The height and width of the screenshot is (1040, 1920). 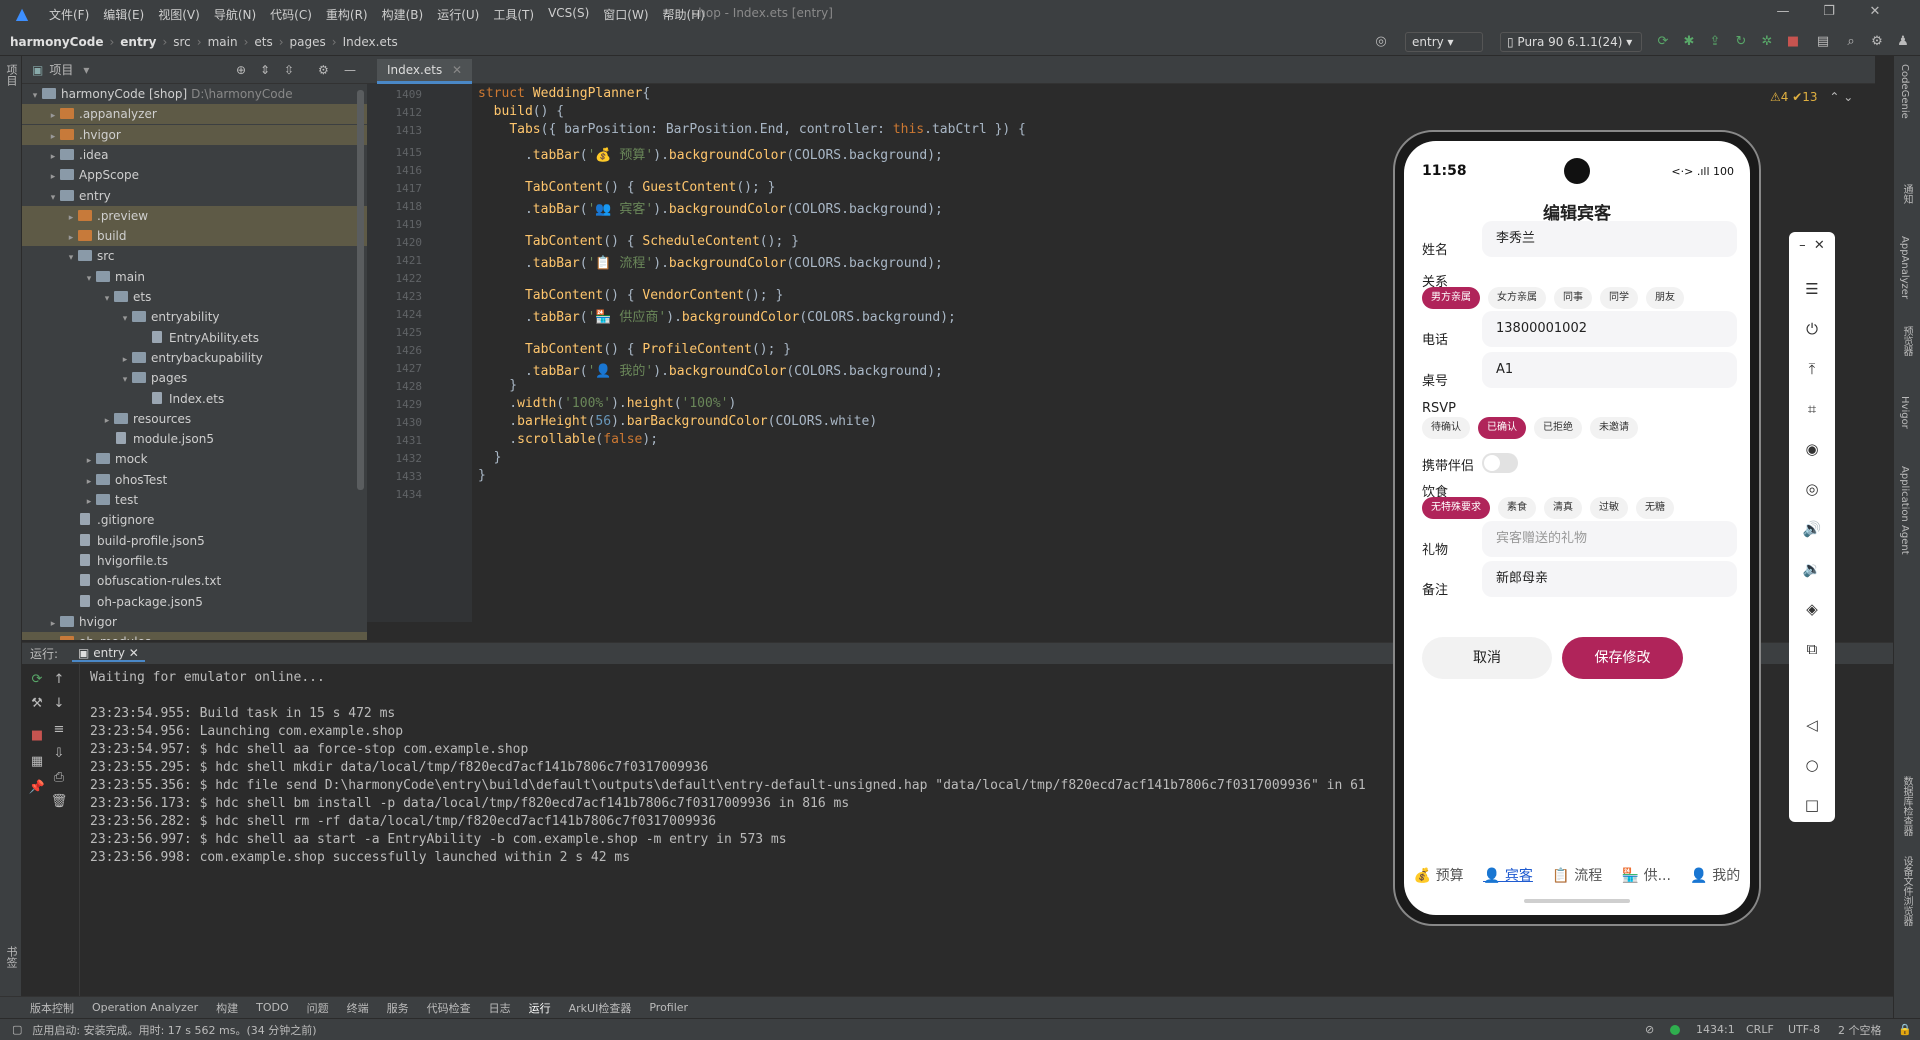 What do you see at coordinates (145, 1007) in the screenshot?
I see `bottom-tool-tab: Operation Analyzer` at bounding box center [145, 1007].